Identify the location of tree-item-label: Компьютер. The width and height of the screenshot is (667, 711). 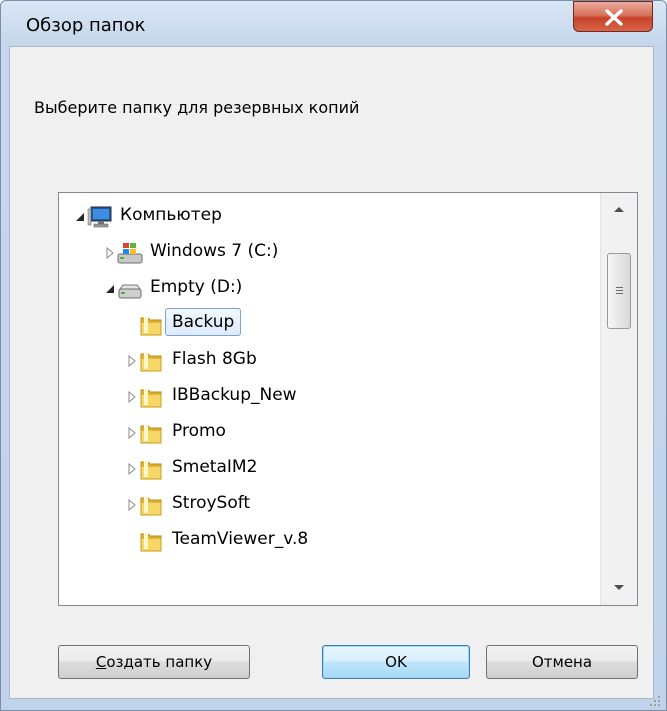
(171, 215).